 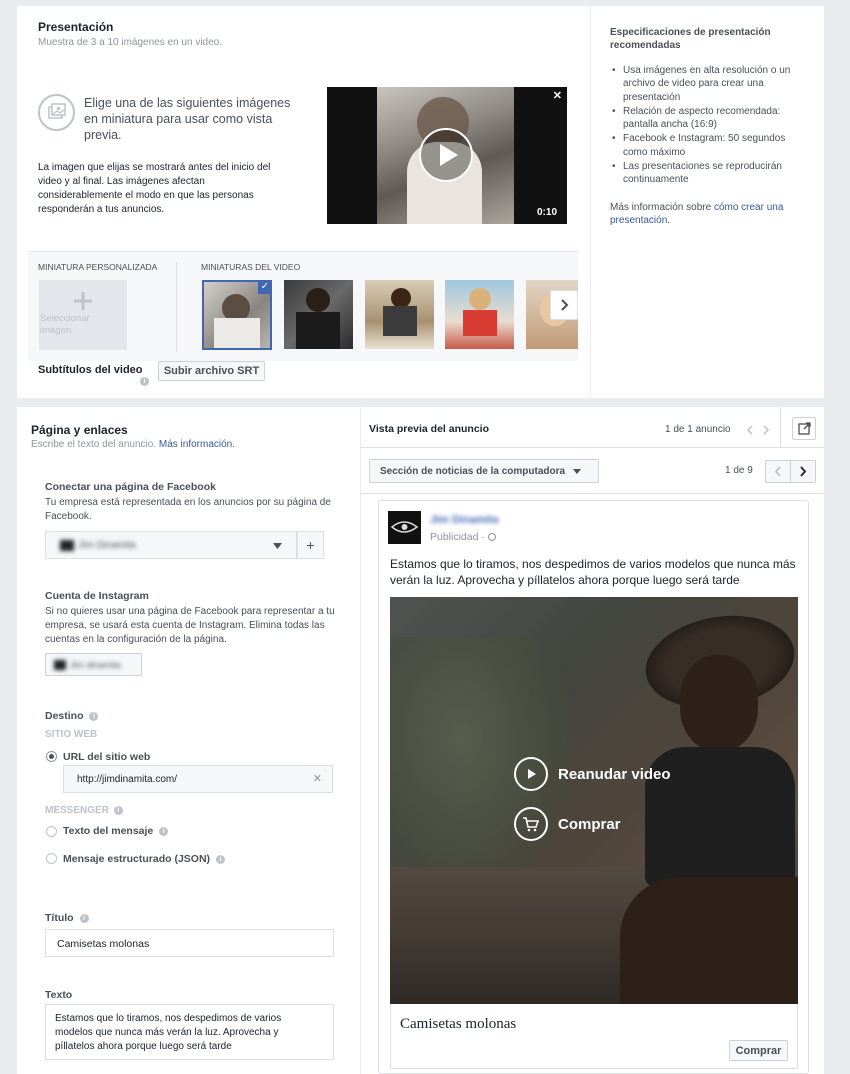 What do you see at coordinates (758, 1050) in the screenshot?
I see `buy-cta-button: Comprar` at bounding box center [758, 1050].